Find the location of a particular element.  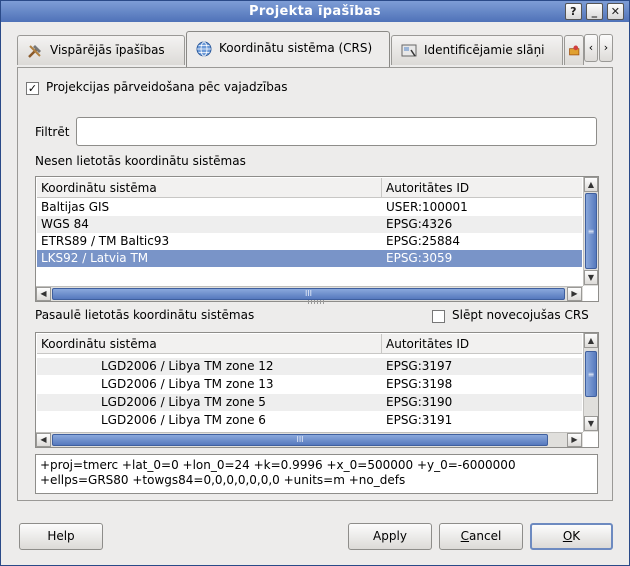

tab-next-partial is located at coordinates (574, 50).